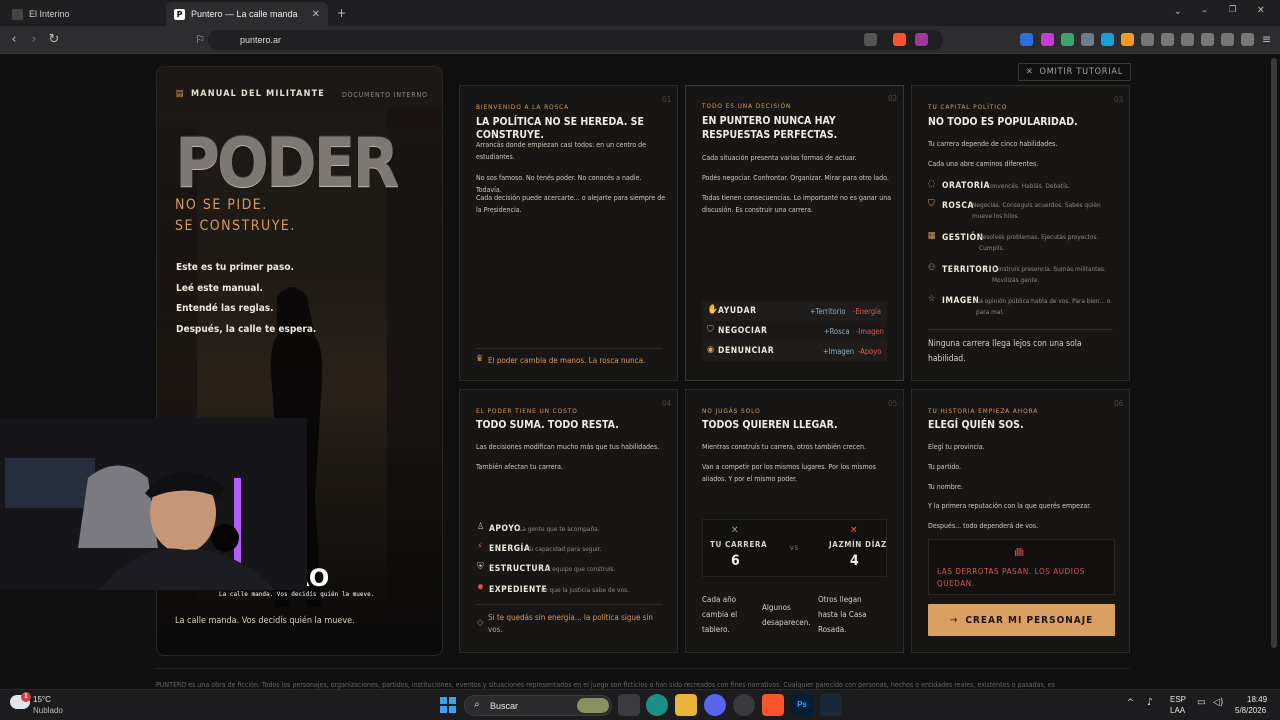  I want to click on action-row: ⛉ NEGOCIAR +Rosca -Imagen, so click(794, 331).